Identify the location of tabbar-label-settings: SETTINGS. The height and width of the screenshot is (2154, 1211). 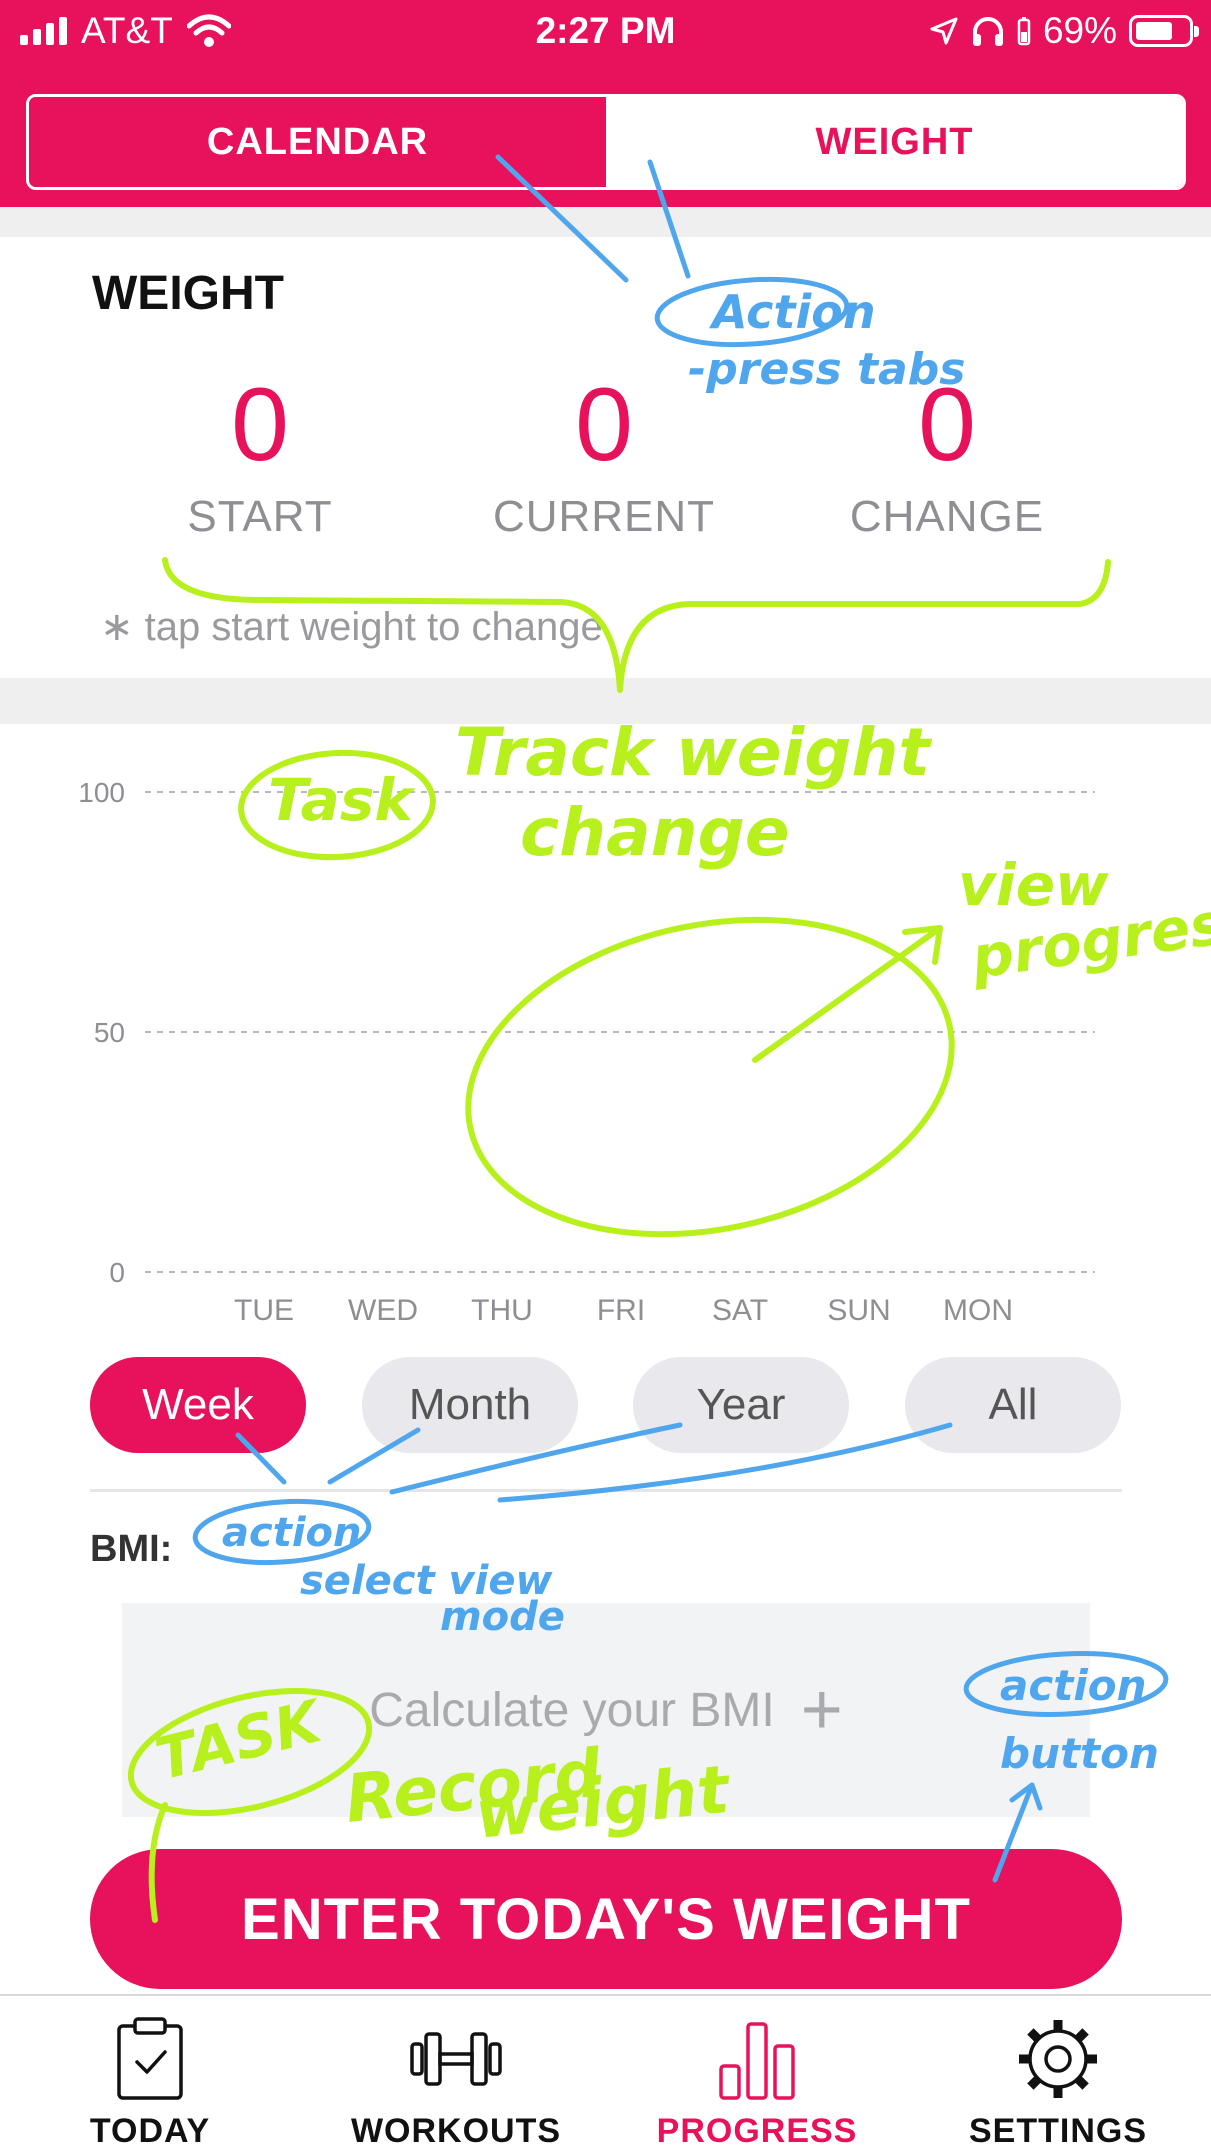
(1058, 2131).